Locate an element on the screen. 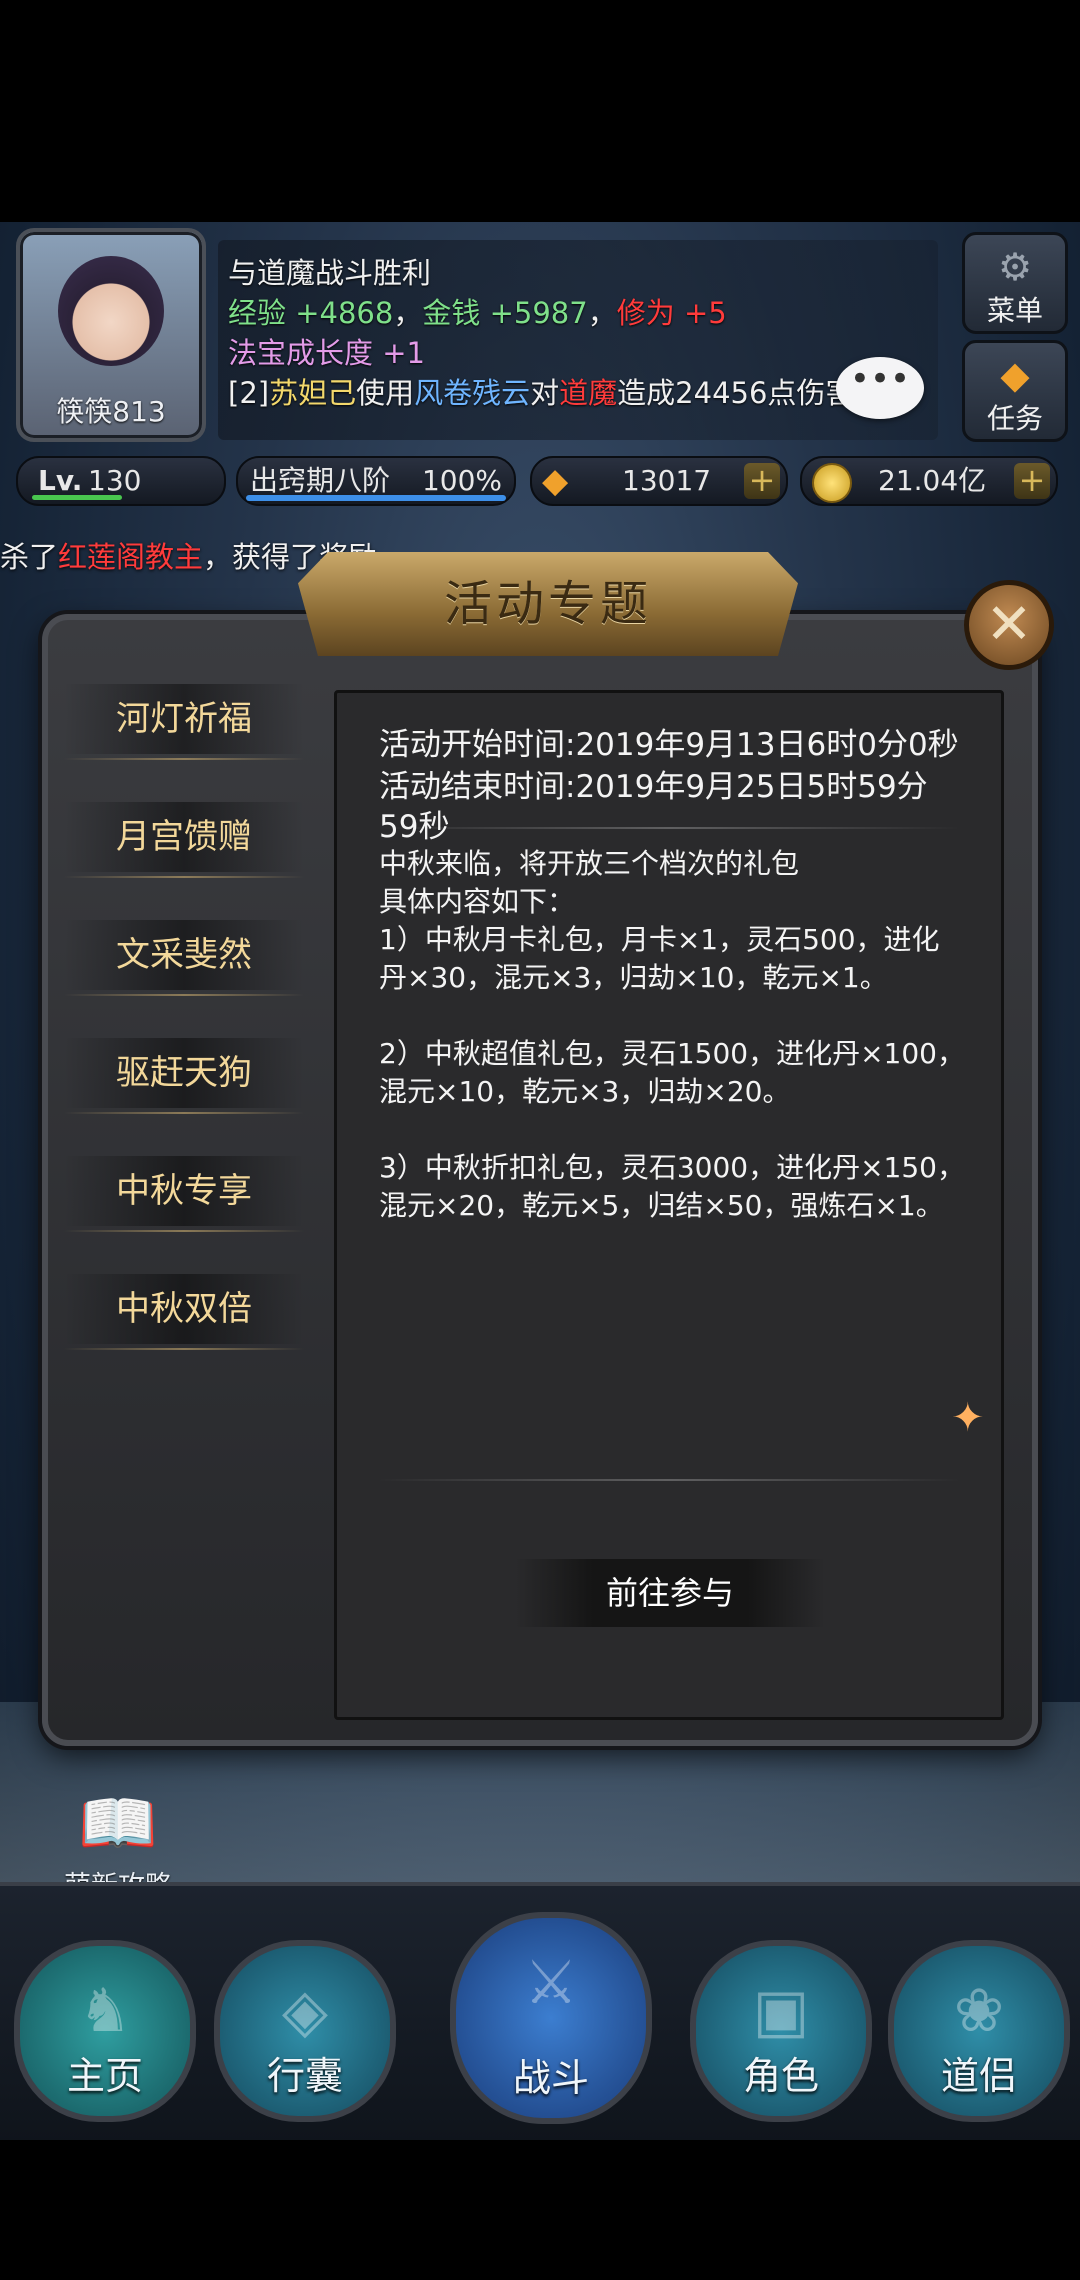 Image resolution: width=1080 pixels, height=2280 pixels. nav-label: 战斗 is located at coordinates (550, 2078).